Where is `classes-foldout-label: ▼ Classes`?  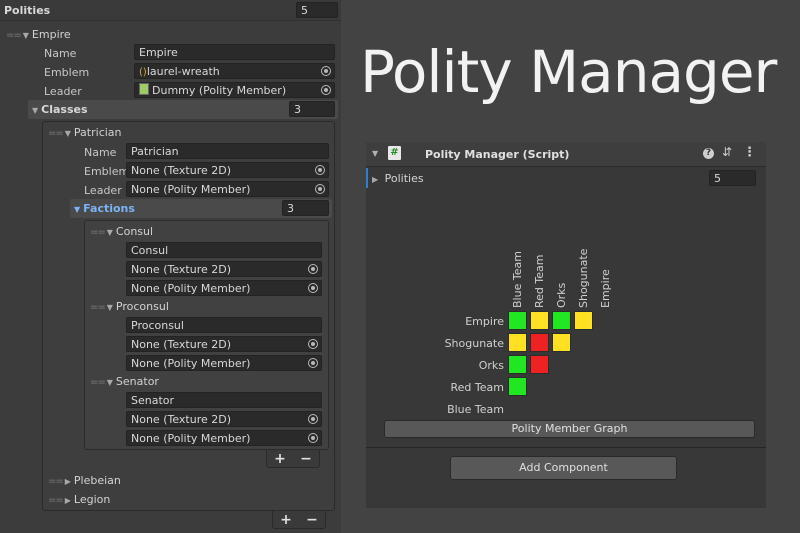 classes-foldout-label: ▼ Classes is located at coordinates (60, 109).